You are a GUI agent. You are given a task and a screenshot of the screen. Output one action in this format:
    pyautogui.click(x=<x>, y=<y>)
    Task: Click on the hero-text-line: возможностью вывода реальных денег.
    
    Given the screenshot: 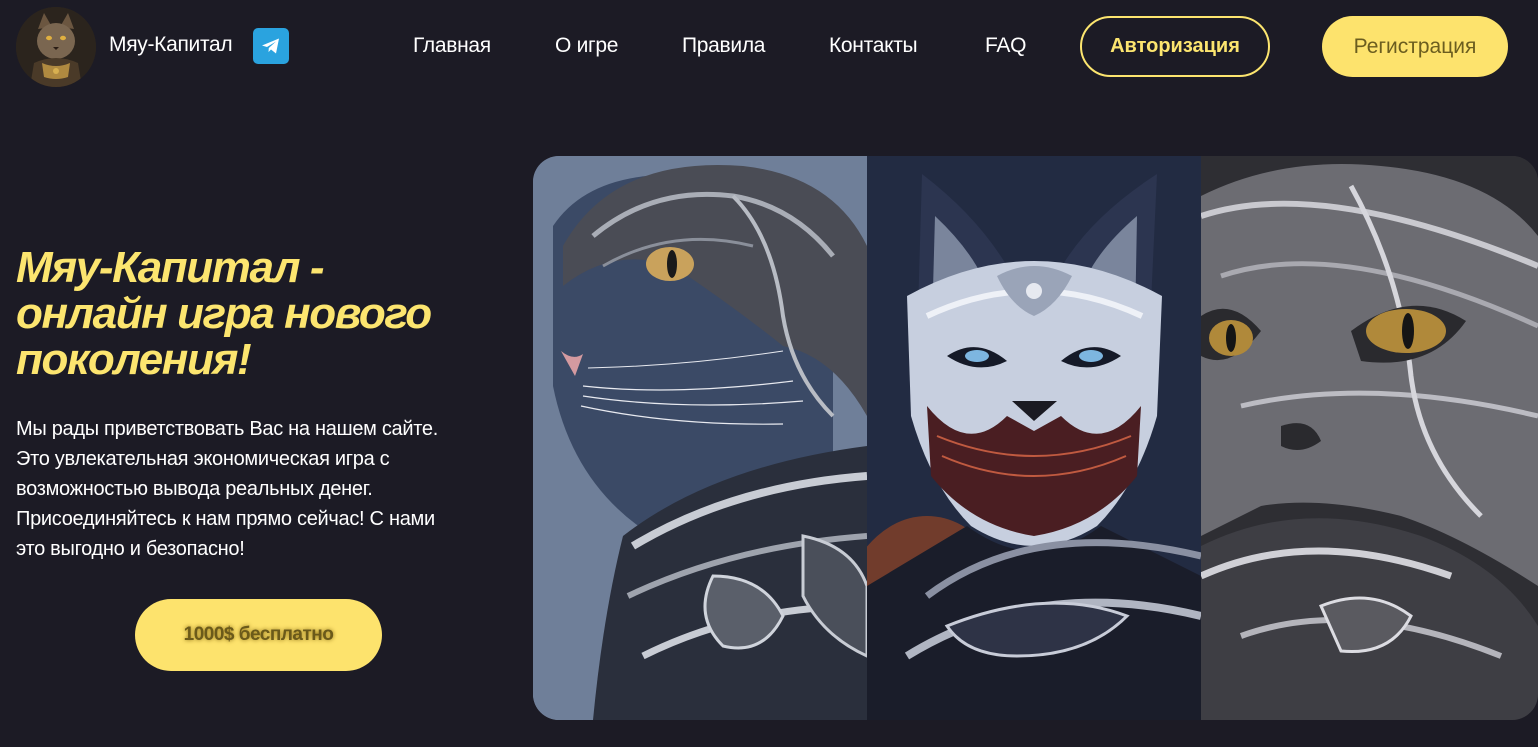 What is the action you would take?
    pyautogui.click(x=194, y=489)
    